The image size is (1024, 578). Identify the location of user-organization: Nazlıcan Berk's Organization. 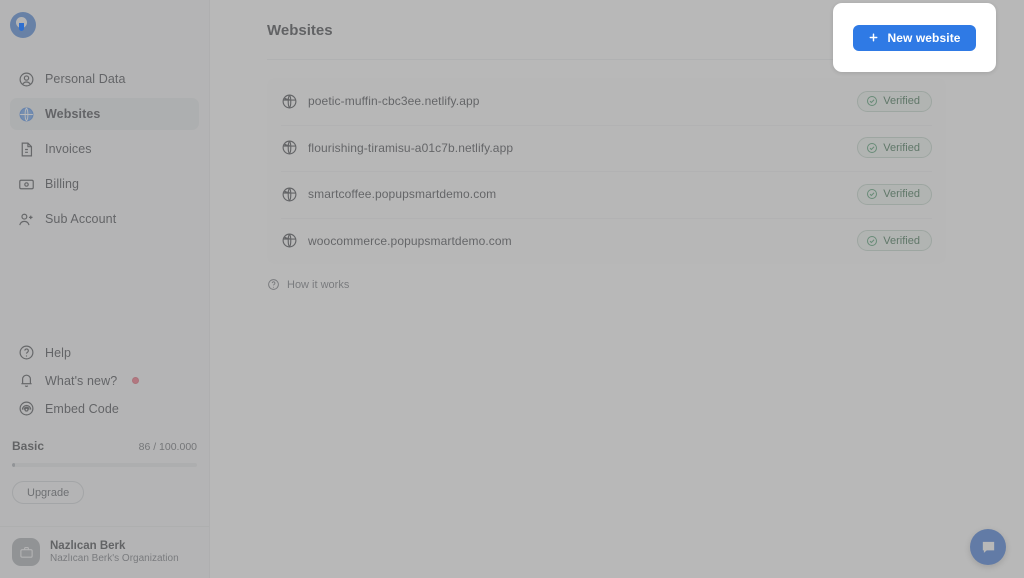
(114, 558).